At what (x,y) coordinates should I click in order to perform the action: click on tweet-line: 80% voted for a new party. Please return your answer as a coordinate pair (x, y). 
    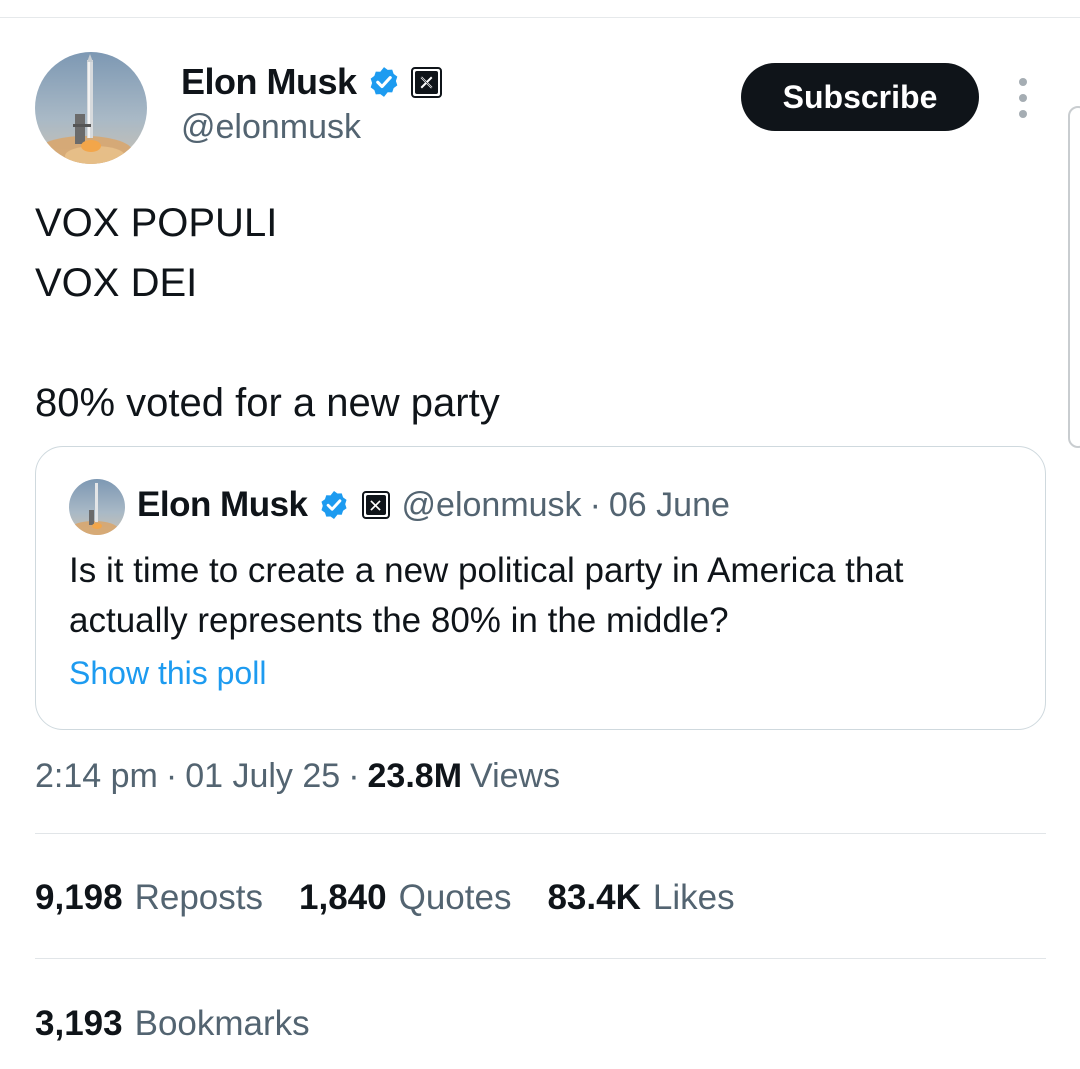
    Looking at the image, I should click on (267, 403).